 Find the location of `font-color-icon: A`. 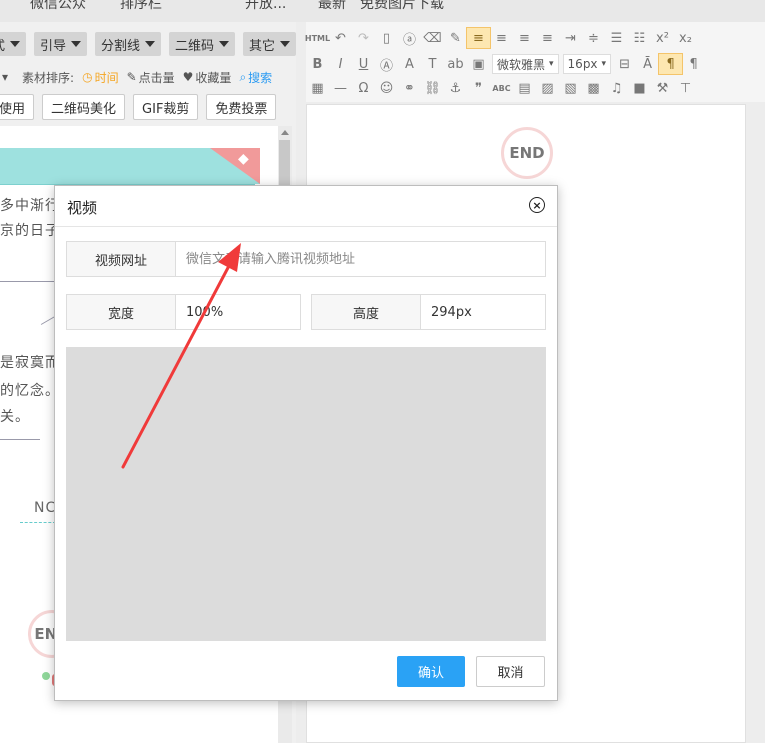

font-color-icon: A is located at coordinates (409, 64).